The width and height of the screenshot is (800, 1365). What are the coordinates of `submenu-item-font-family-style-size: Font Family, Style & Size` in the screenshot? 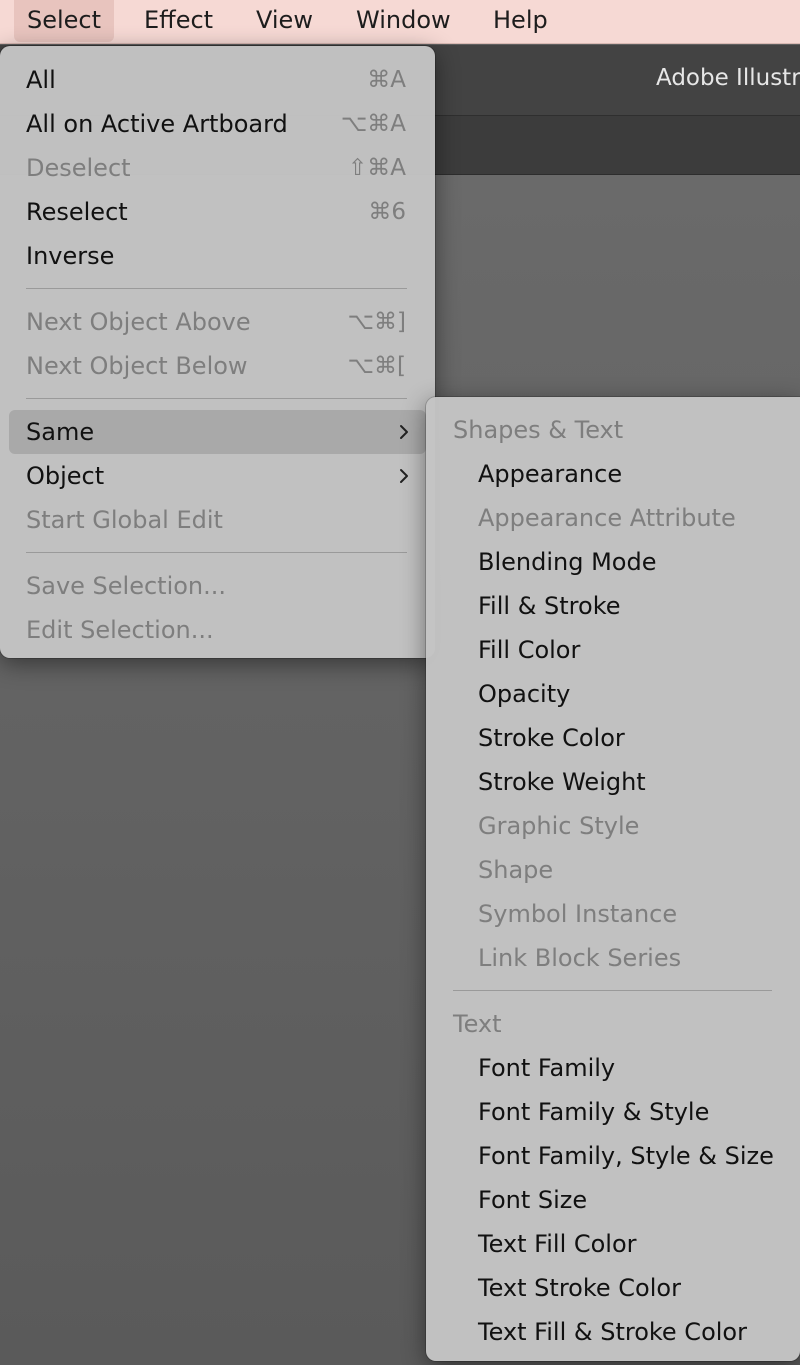 It's located at (613, 1156).